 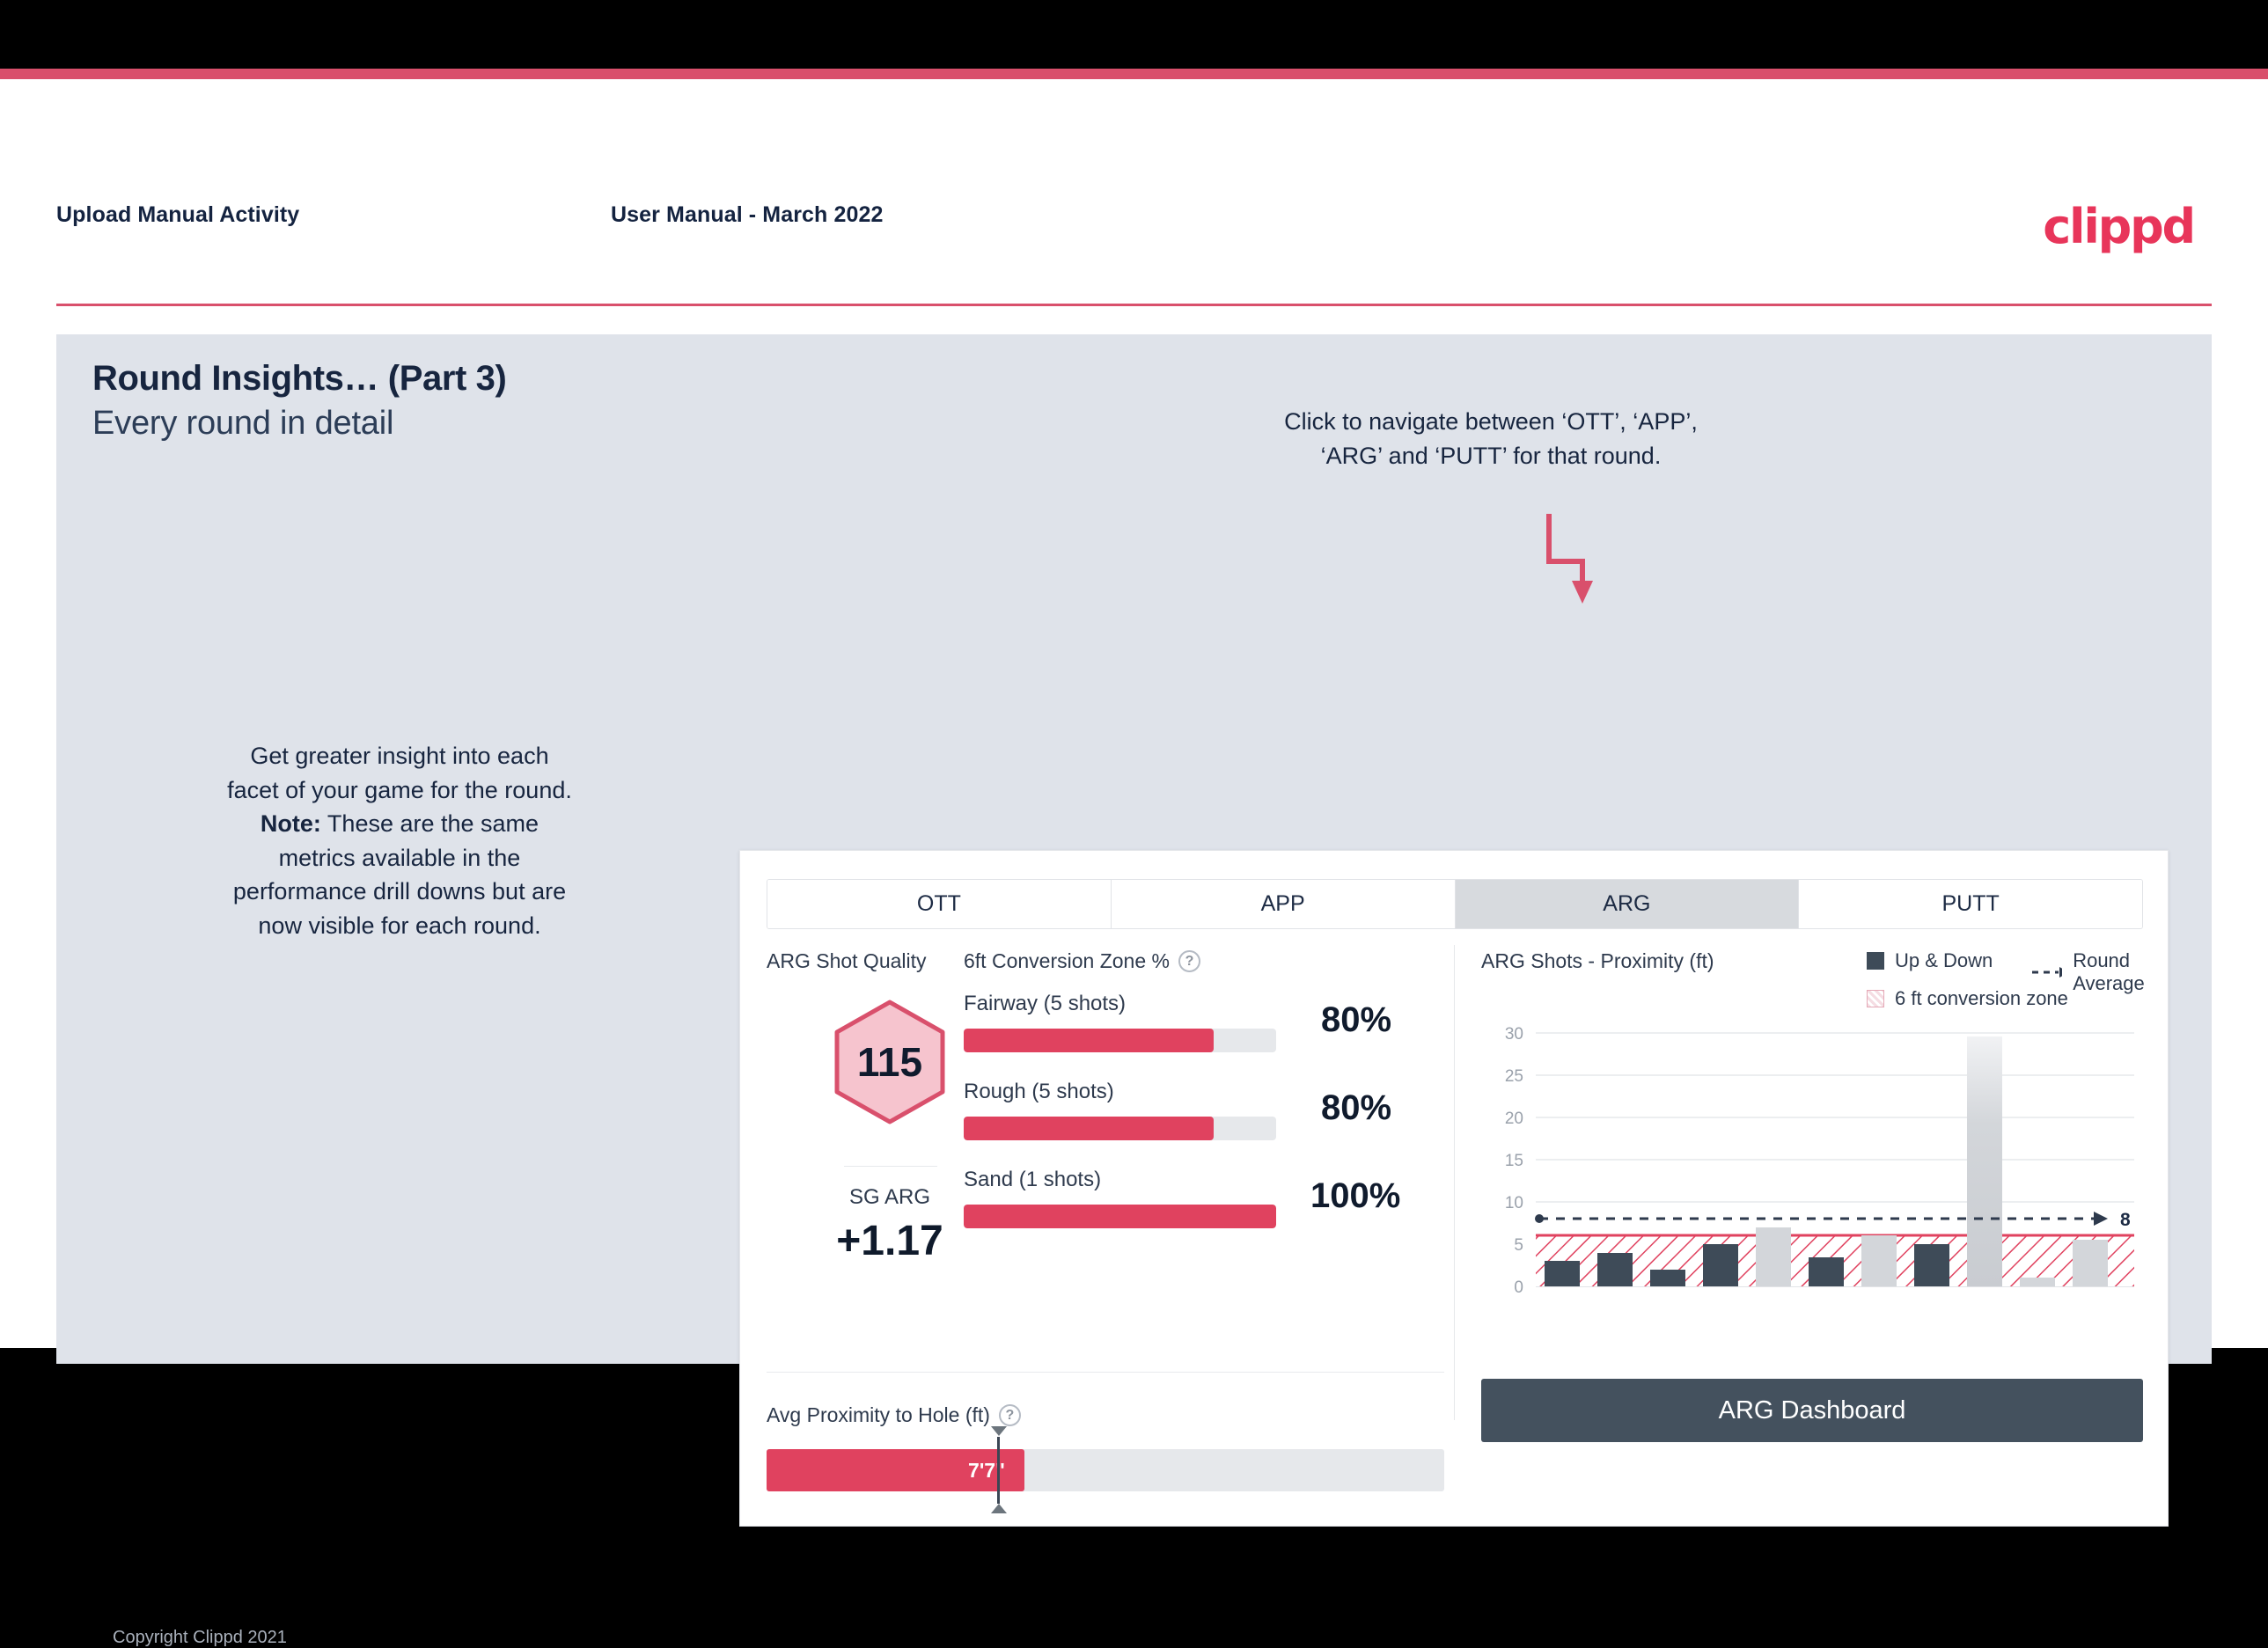 I want to click on legend-up-and-down: Up & Down, so click(x=1930, y=960).